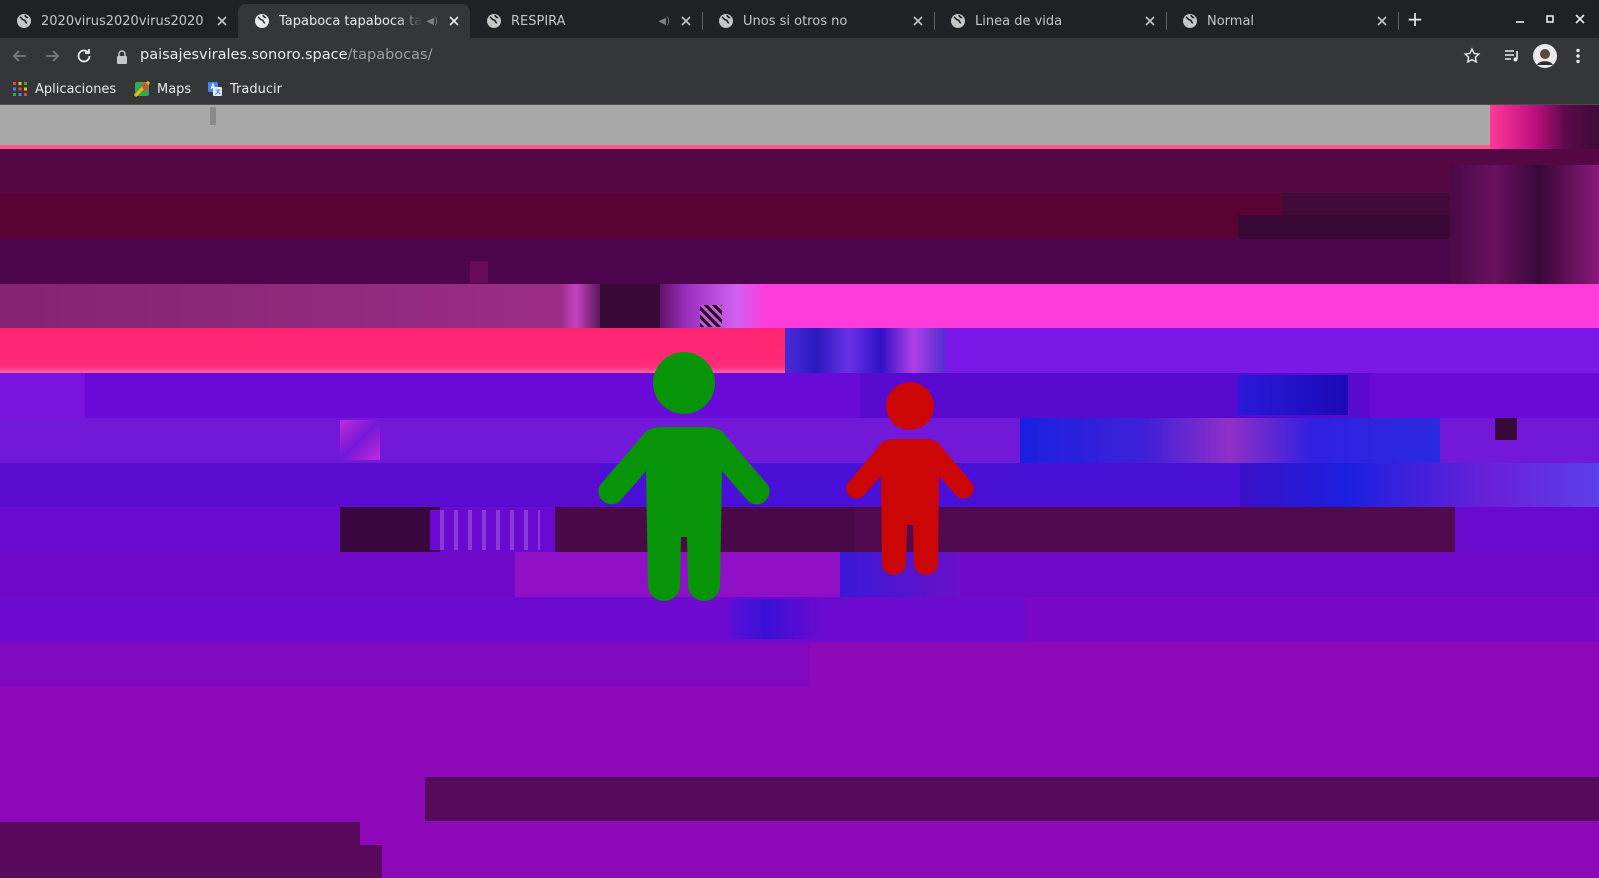 The height and width of the screenshot is (878, 1599). Describe the element at coordinates (799, 89) in the screenshot. I see `bookmarks-bar: Aplicaciones Maps Traducir` at that location.